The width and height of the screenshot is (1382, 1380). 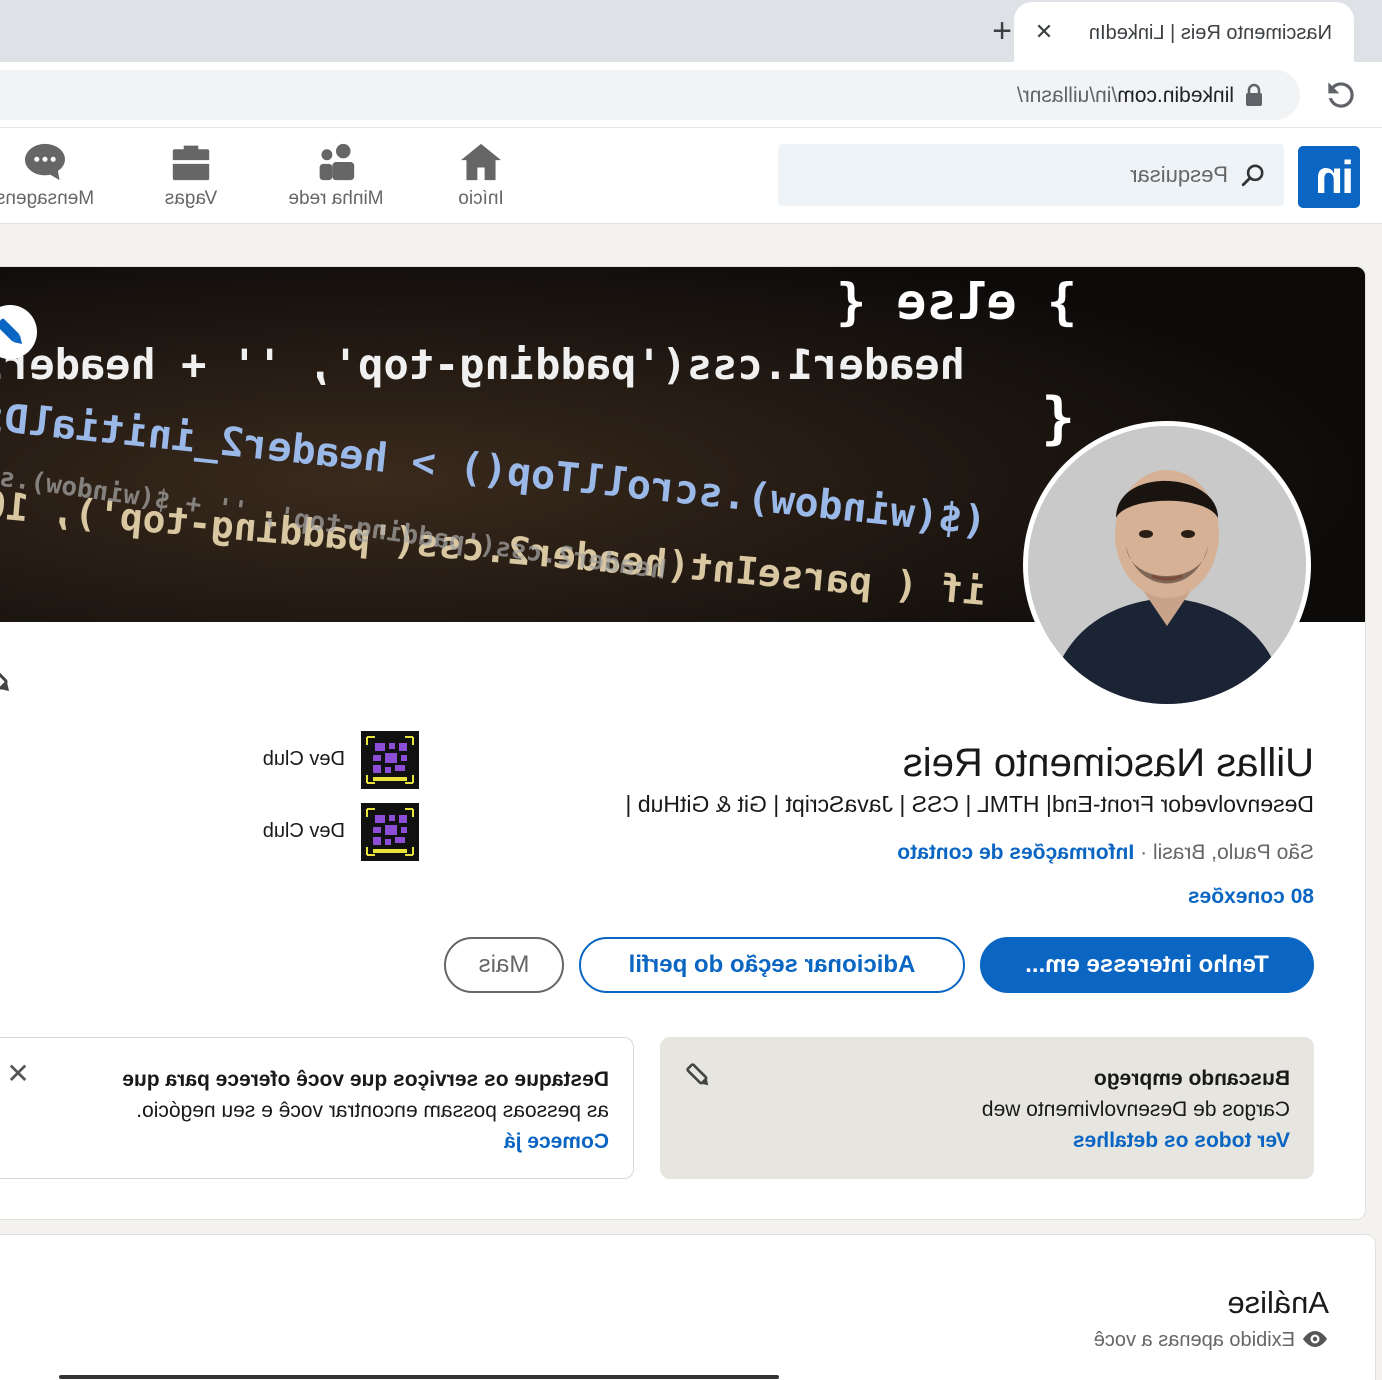 What do you see at coordinates (650, 95) in the screenshot?
I see `address-bar: linkedin.com/in/uillasnr/` at bounding box center [650, 95].